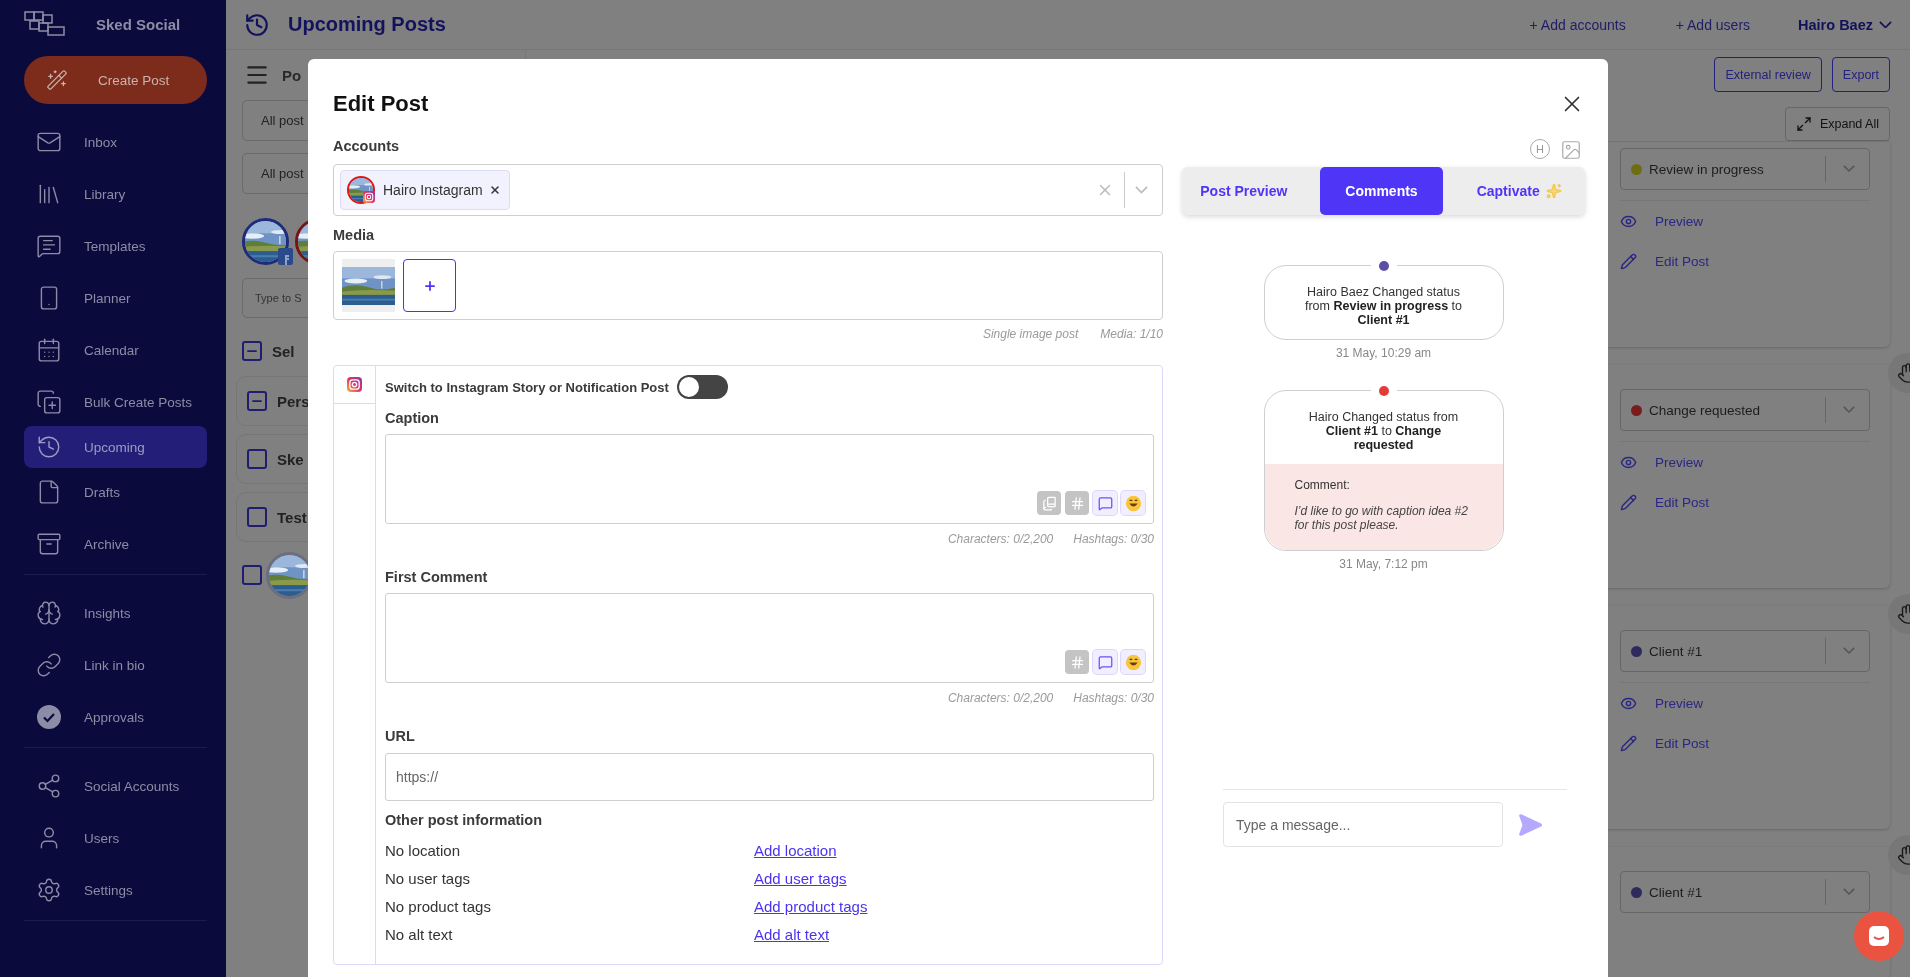 The height and width of the screenshot is (977, 1910). Describe the element at coordinates (1519, 191) in the screenshot. I see `tab: Captivate` at that location.